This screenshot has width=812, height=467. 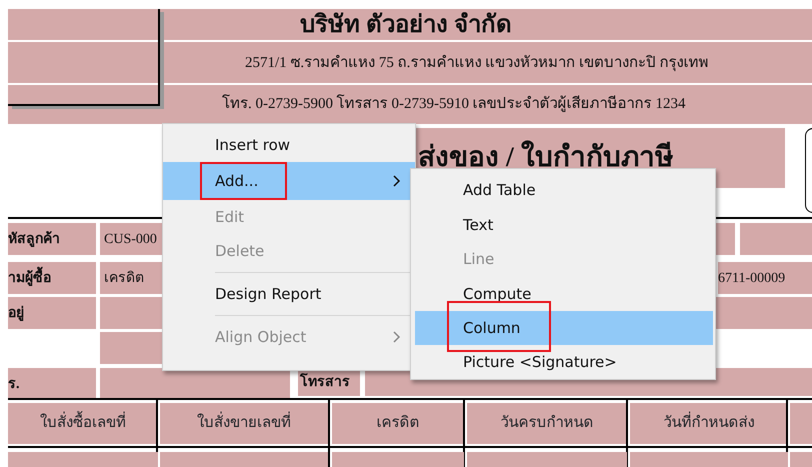 What do you see at coordinates (52, 278) in the screenshot?
I see `field-label: ามผู้ซื้อ` at bounding box center [52, 278].